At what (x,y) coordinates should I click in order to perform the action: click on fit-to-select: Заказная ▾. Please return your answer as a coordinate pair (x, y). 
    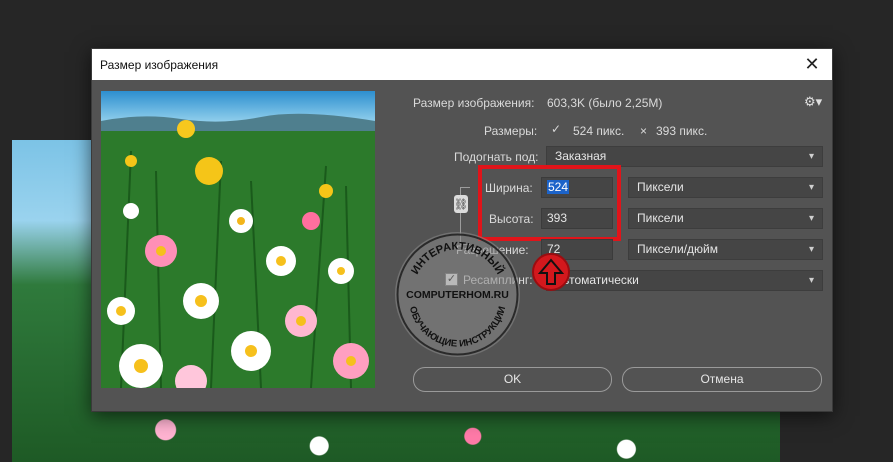
    Looking at the image, I should click on (684, 156).